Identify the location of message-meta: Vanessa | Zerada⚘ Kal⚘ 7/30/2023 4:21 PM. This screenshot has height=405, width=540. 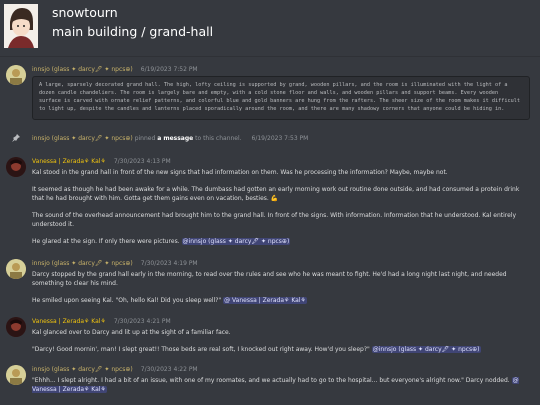
(101, 321).